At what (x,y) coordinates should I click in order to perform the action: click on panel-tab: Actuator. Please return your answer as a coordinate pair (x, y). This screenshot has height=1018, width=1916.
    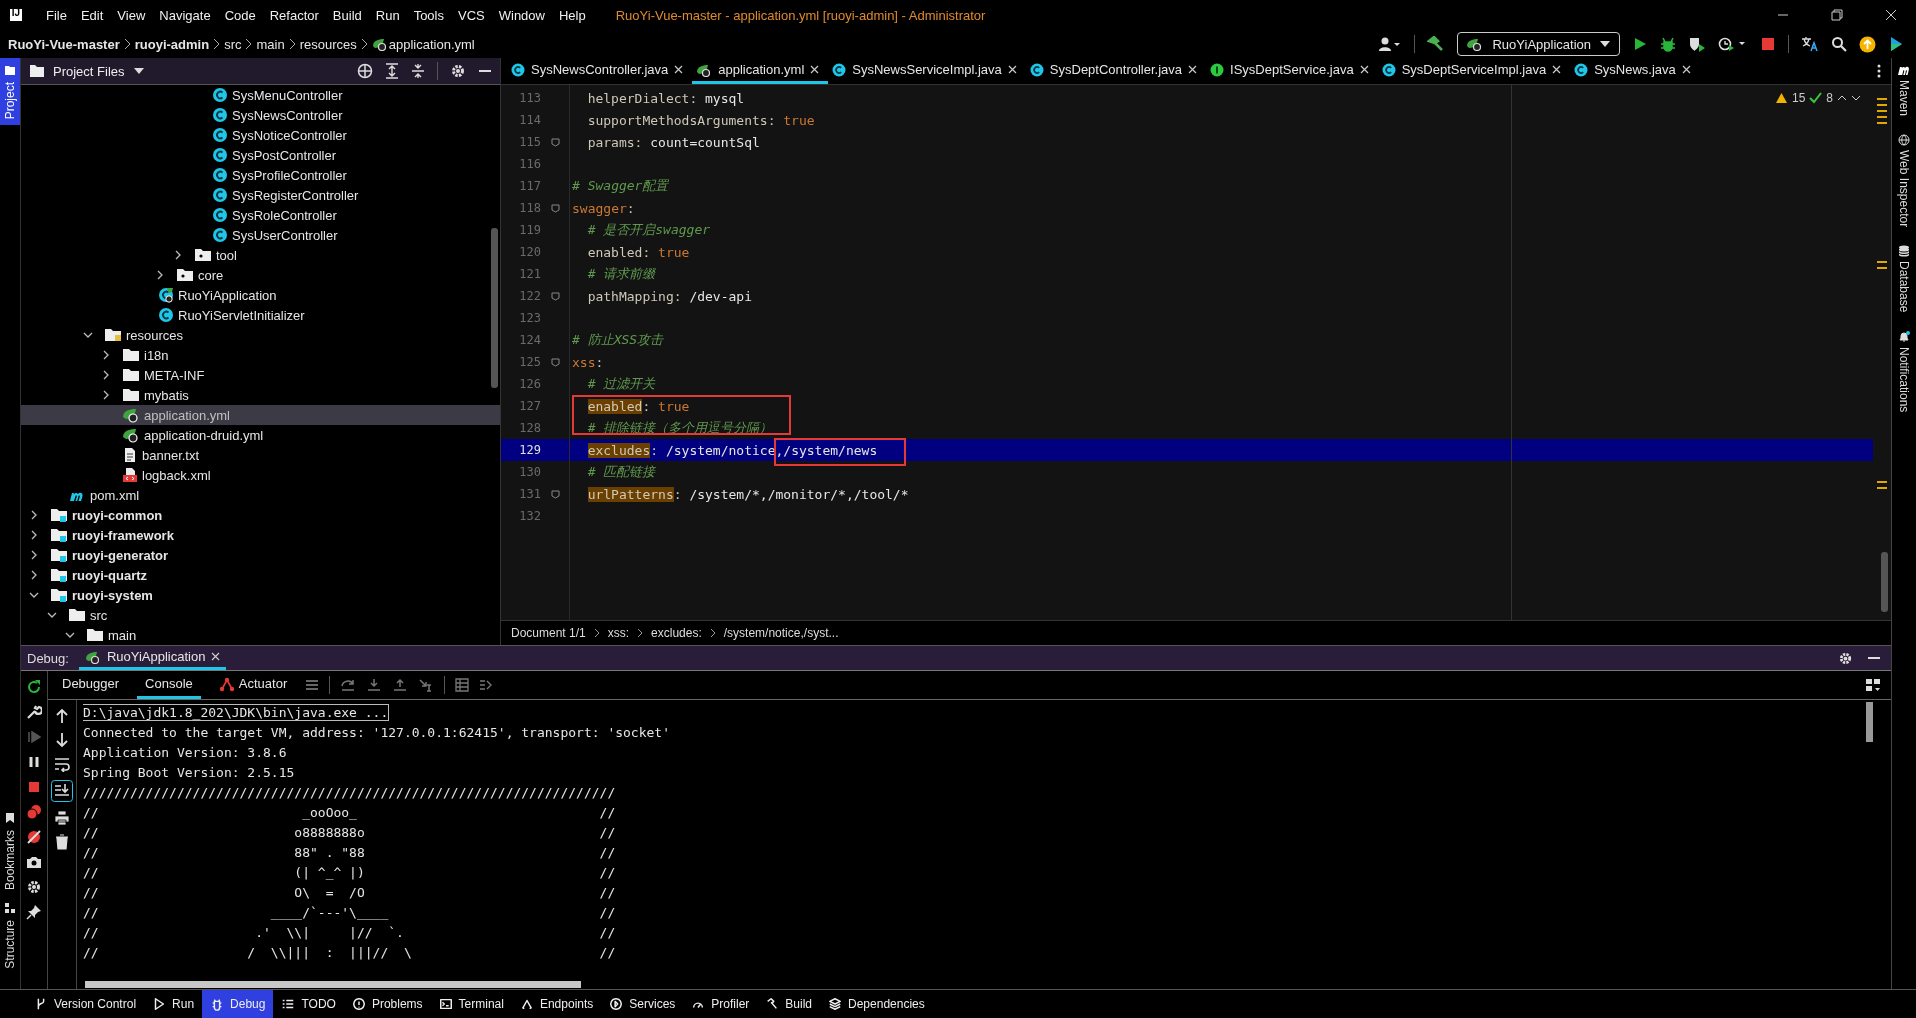
    Looking at the image, I should click on (253, 685).